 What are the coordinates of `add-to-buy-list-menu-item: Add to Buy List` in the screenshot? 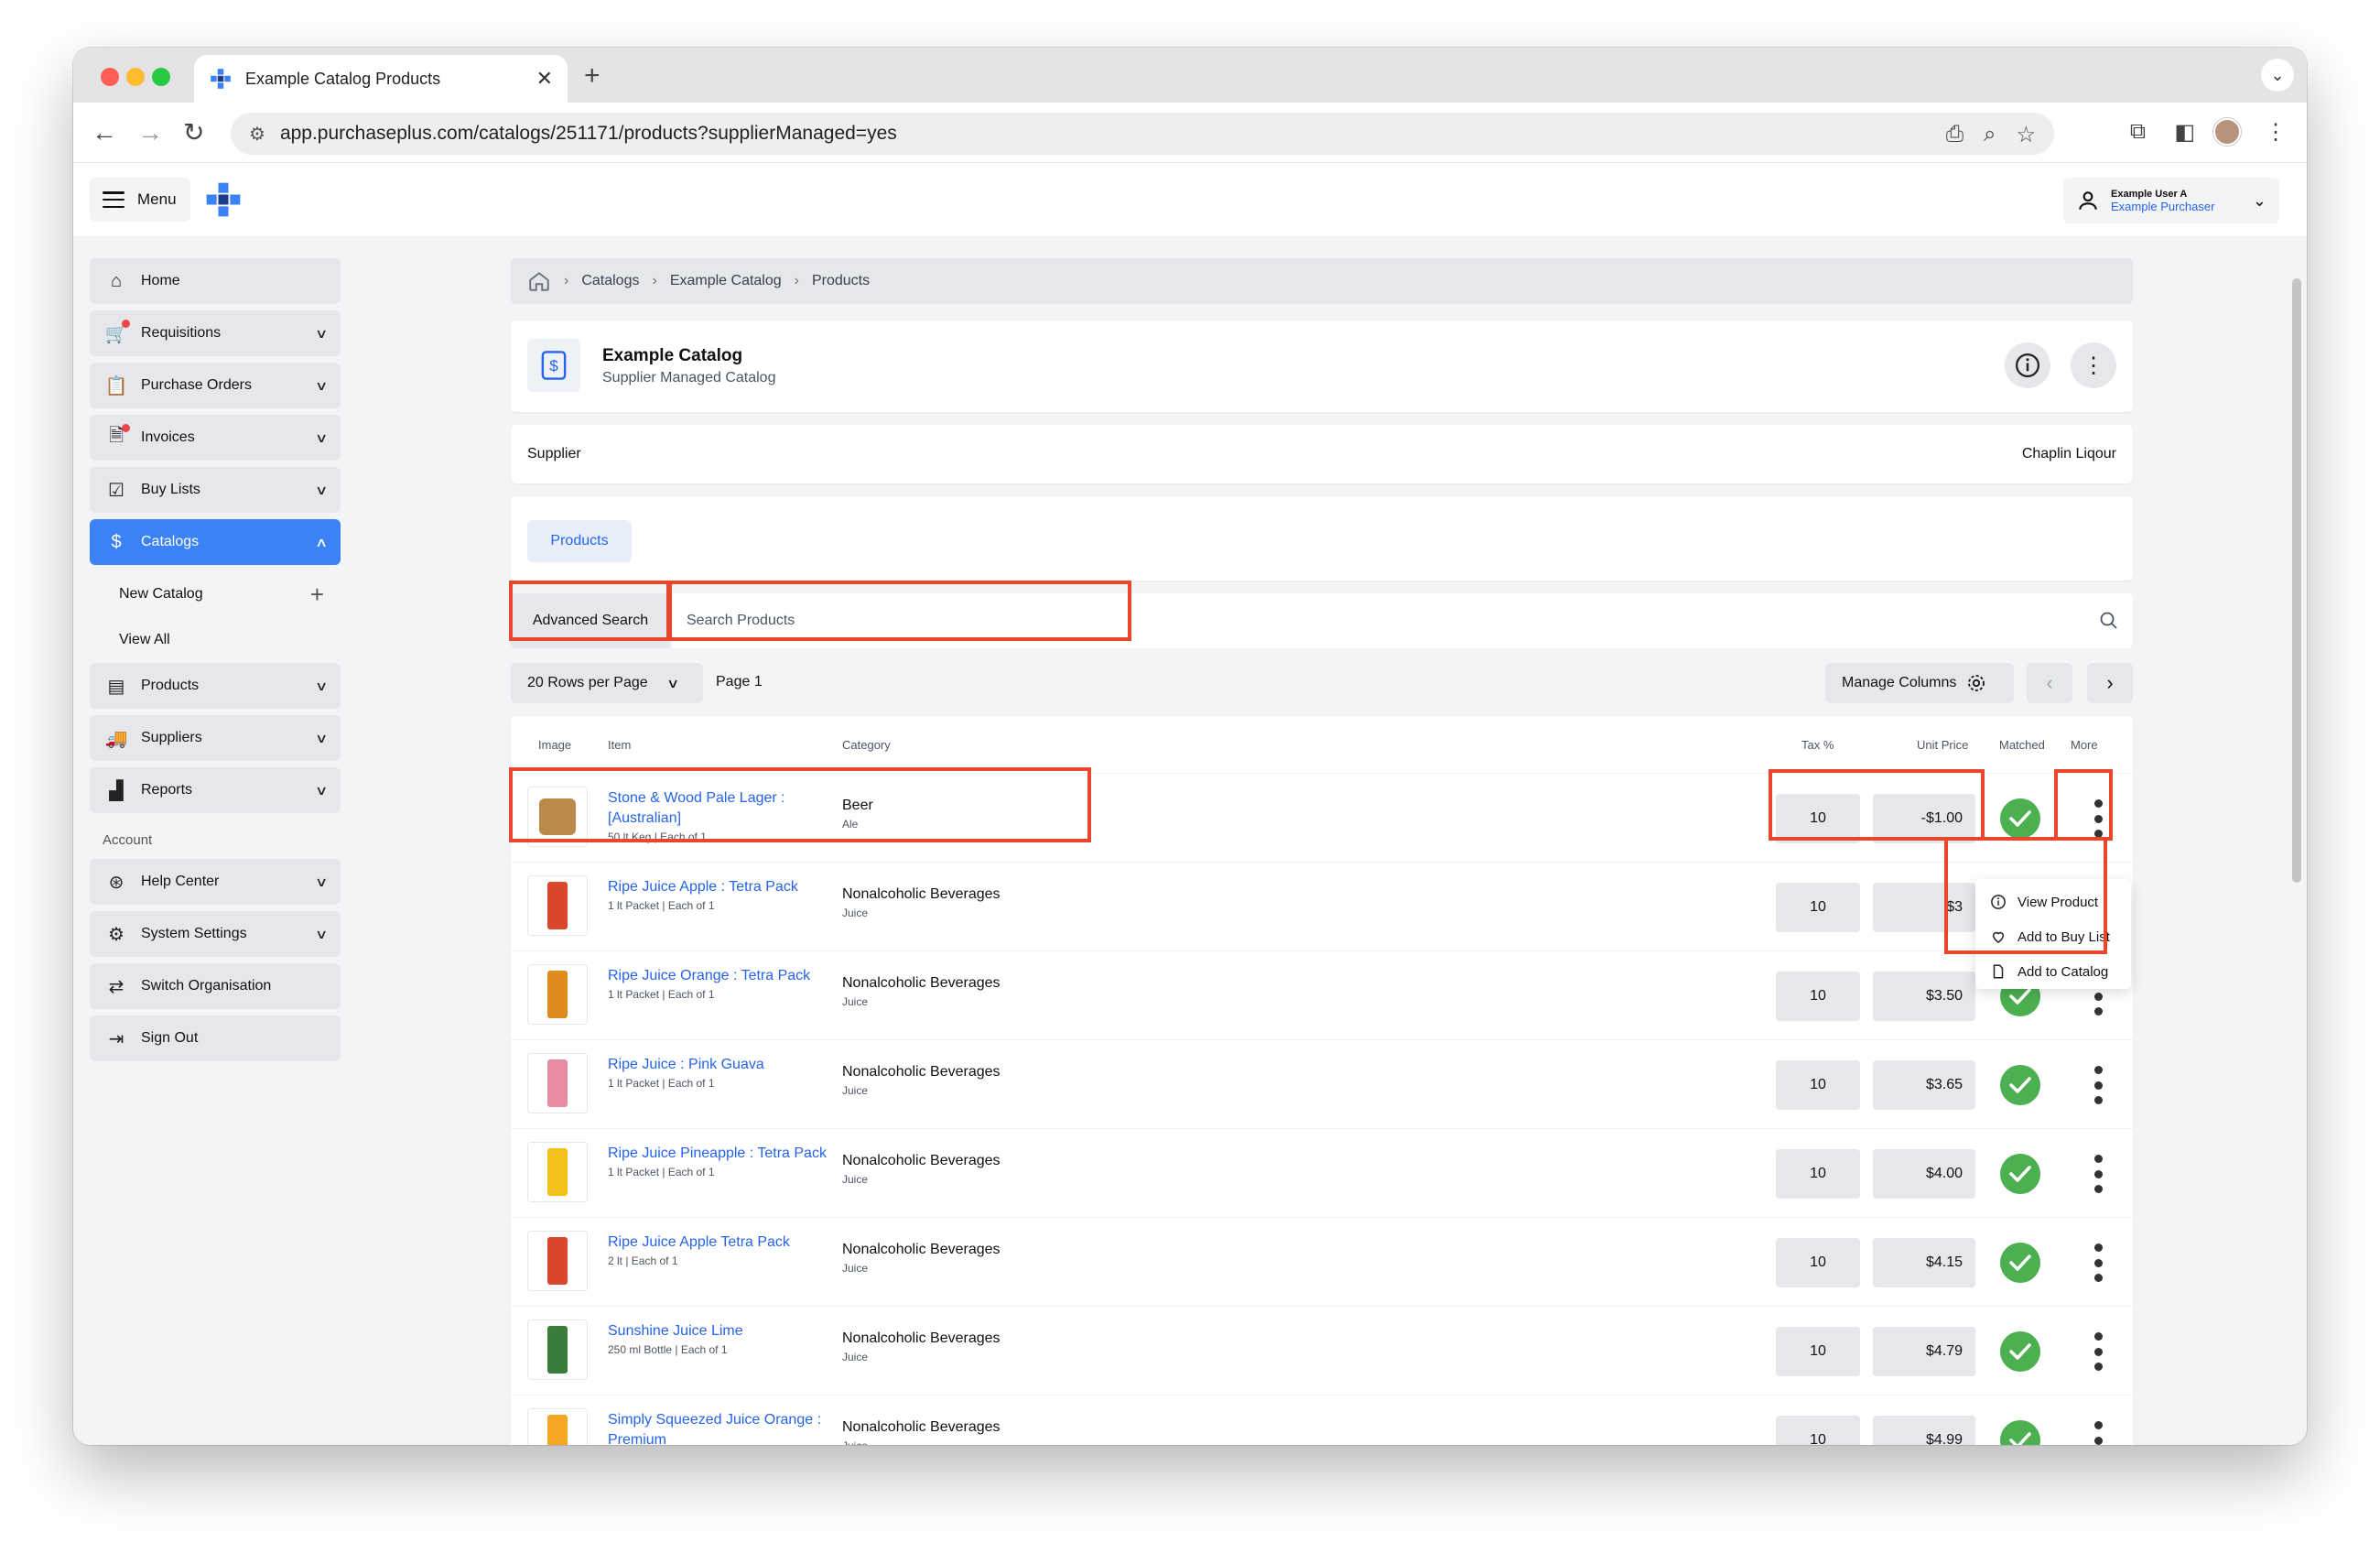 It's located at (2053, 936).